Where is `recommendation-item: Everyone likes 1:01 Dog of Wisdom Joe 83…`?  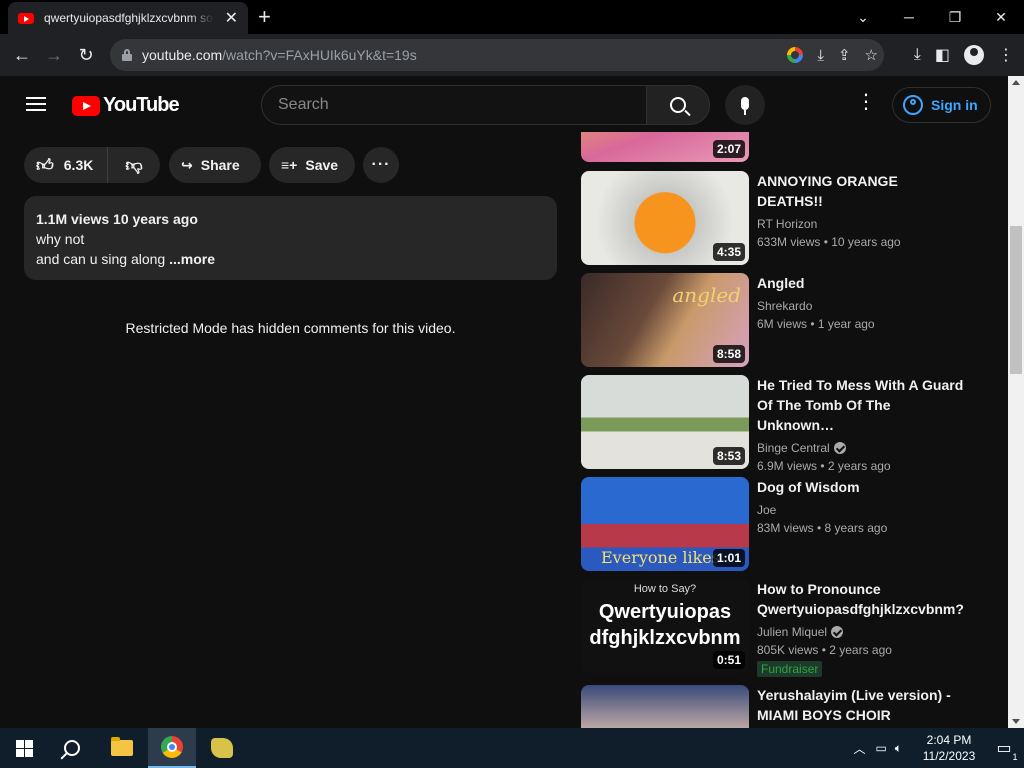
recommendation-item: Everyone likes 1:01 Dog of Wisdom Joe 83… is located at coordinates (781, 524).